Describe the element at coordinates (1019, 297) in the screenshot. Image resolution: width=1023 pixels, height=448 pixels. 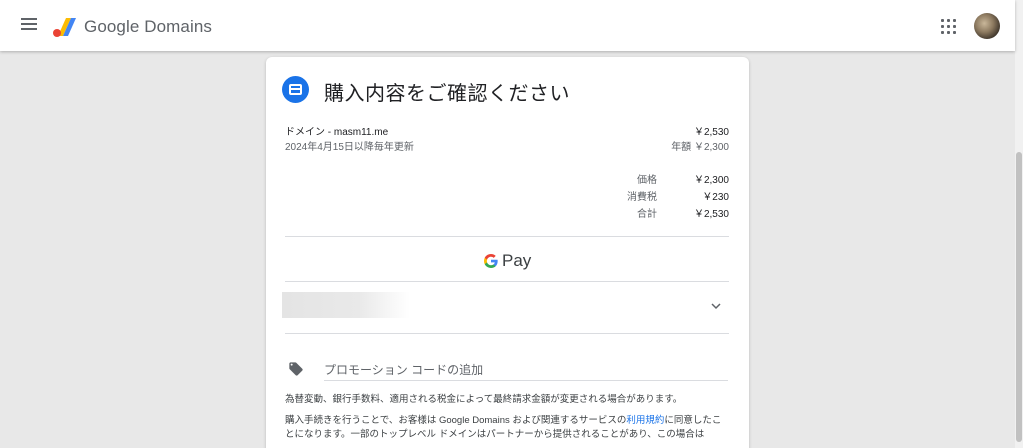
I see `scrollbar-thumb` at that location.